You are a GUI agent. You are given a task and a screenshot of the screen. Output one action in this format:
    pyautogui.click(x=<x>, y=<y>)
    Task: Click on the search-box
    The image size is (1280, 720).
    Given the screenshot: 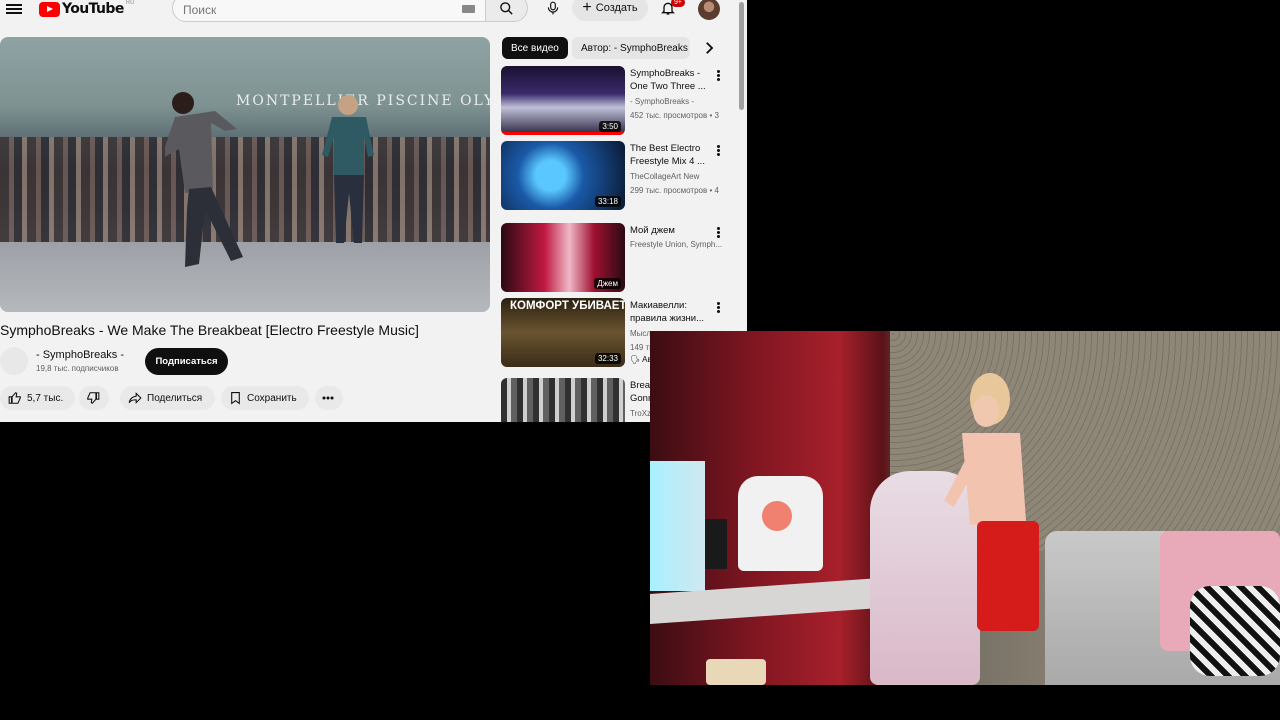 What is the action you would take?
    pyautogui.click(x=329, y=11)
    